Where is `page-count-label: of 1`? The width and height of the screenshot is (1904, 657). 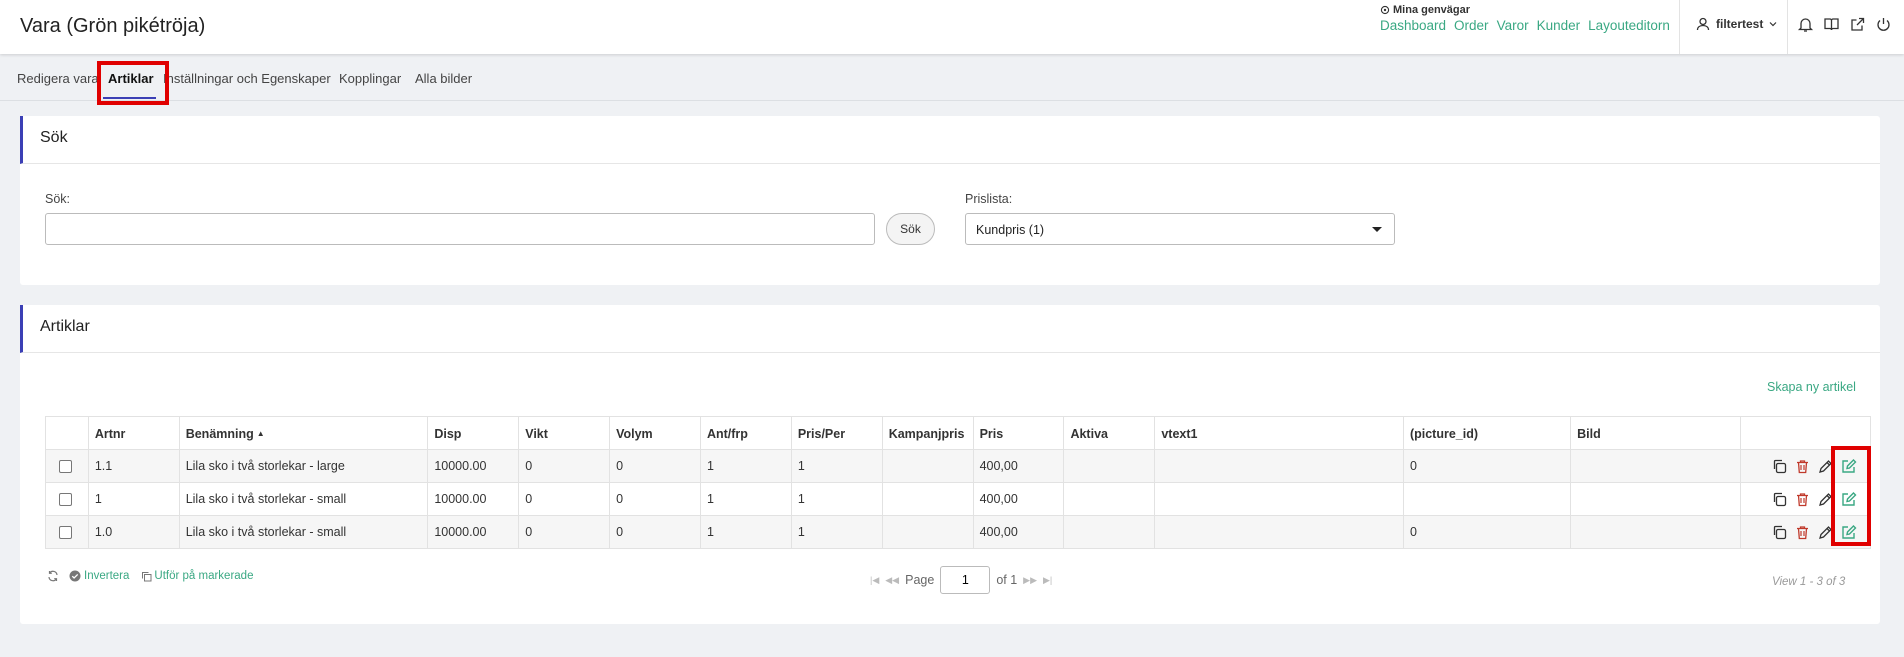 page-count-label: of 1 is located at coordinates (1007, 580).